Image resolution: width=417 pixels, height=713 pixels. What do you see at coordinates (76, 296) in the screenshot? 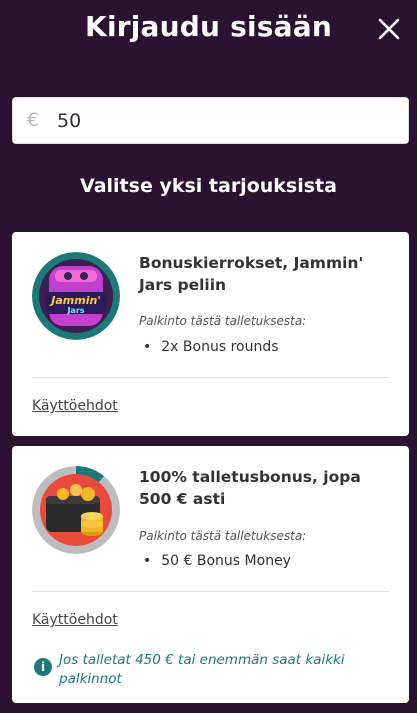
I see `jammin-jars-thumbnail: Jammin' Jars` at bounding box center [76, 296].